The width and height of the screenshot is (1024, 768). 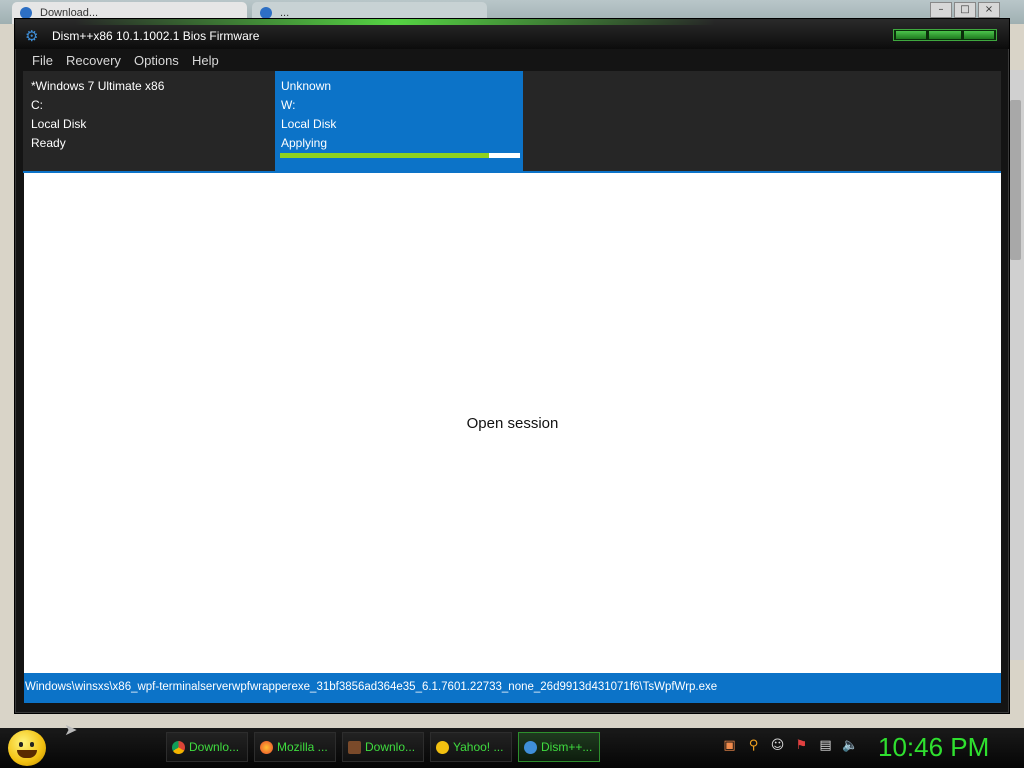 I want to click on session-status: Ready, so click(x=48, y=143).